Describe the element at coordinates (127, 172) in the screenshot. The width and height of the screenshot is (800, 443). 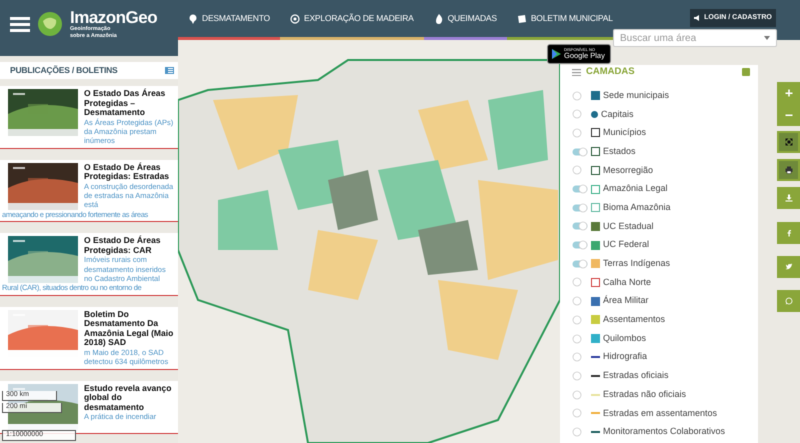
I see `publication-title: O Estado De Áreas Protegidas: Estradas` at that location.